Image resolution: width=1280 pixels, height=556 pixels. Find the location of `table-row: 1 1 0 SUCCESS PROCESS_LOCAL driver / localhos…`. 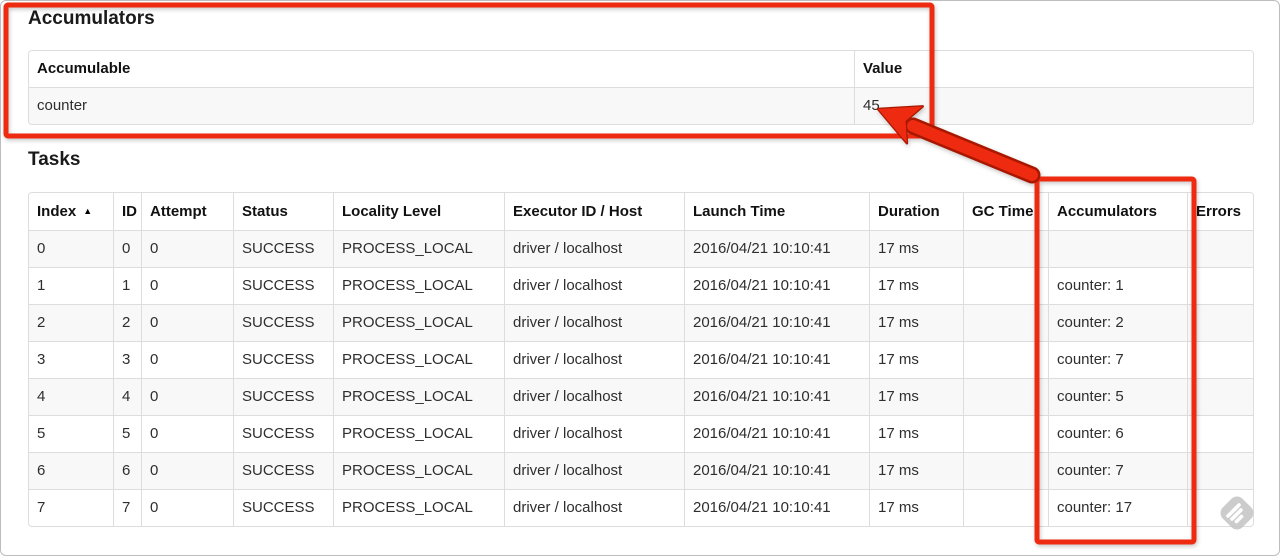

table-row: 1 1 0 SUCCESS PROCESS_LOCAL driver / localhos… is located at coordinates (641, 285).